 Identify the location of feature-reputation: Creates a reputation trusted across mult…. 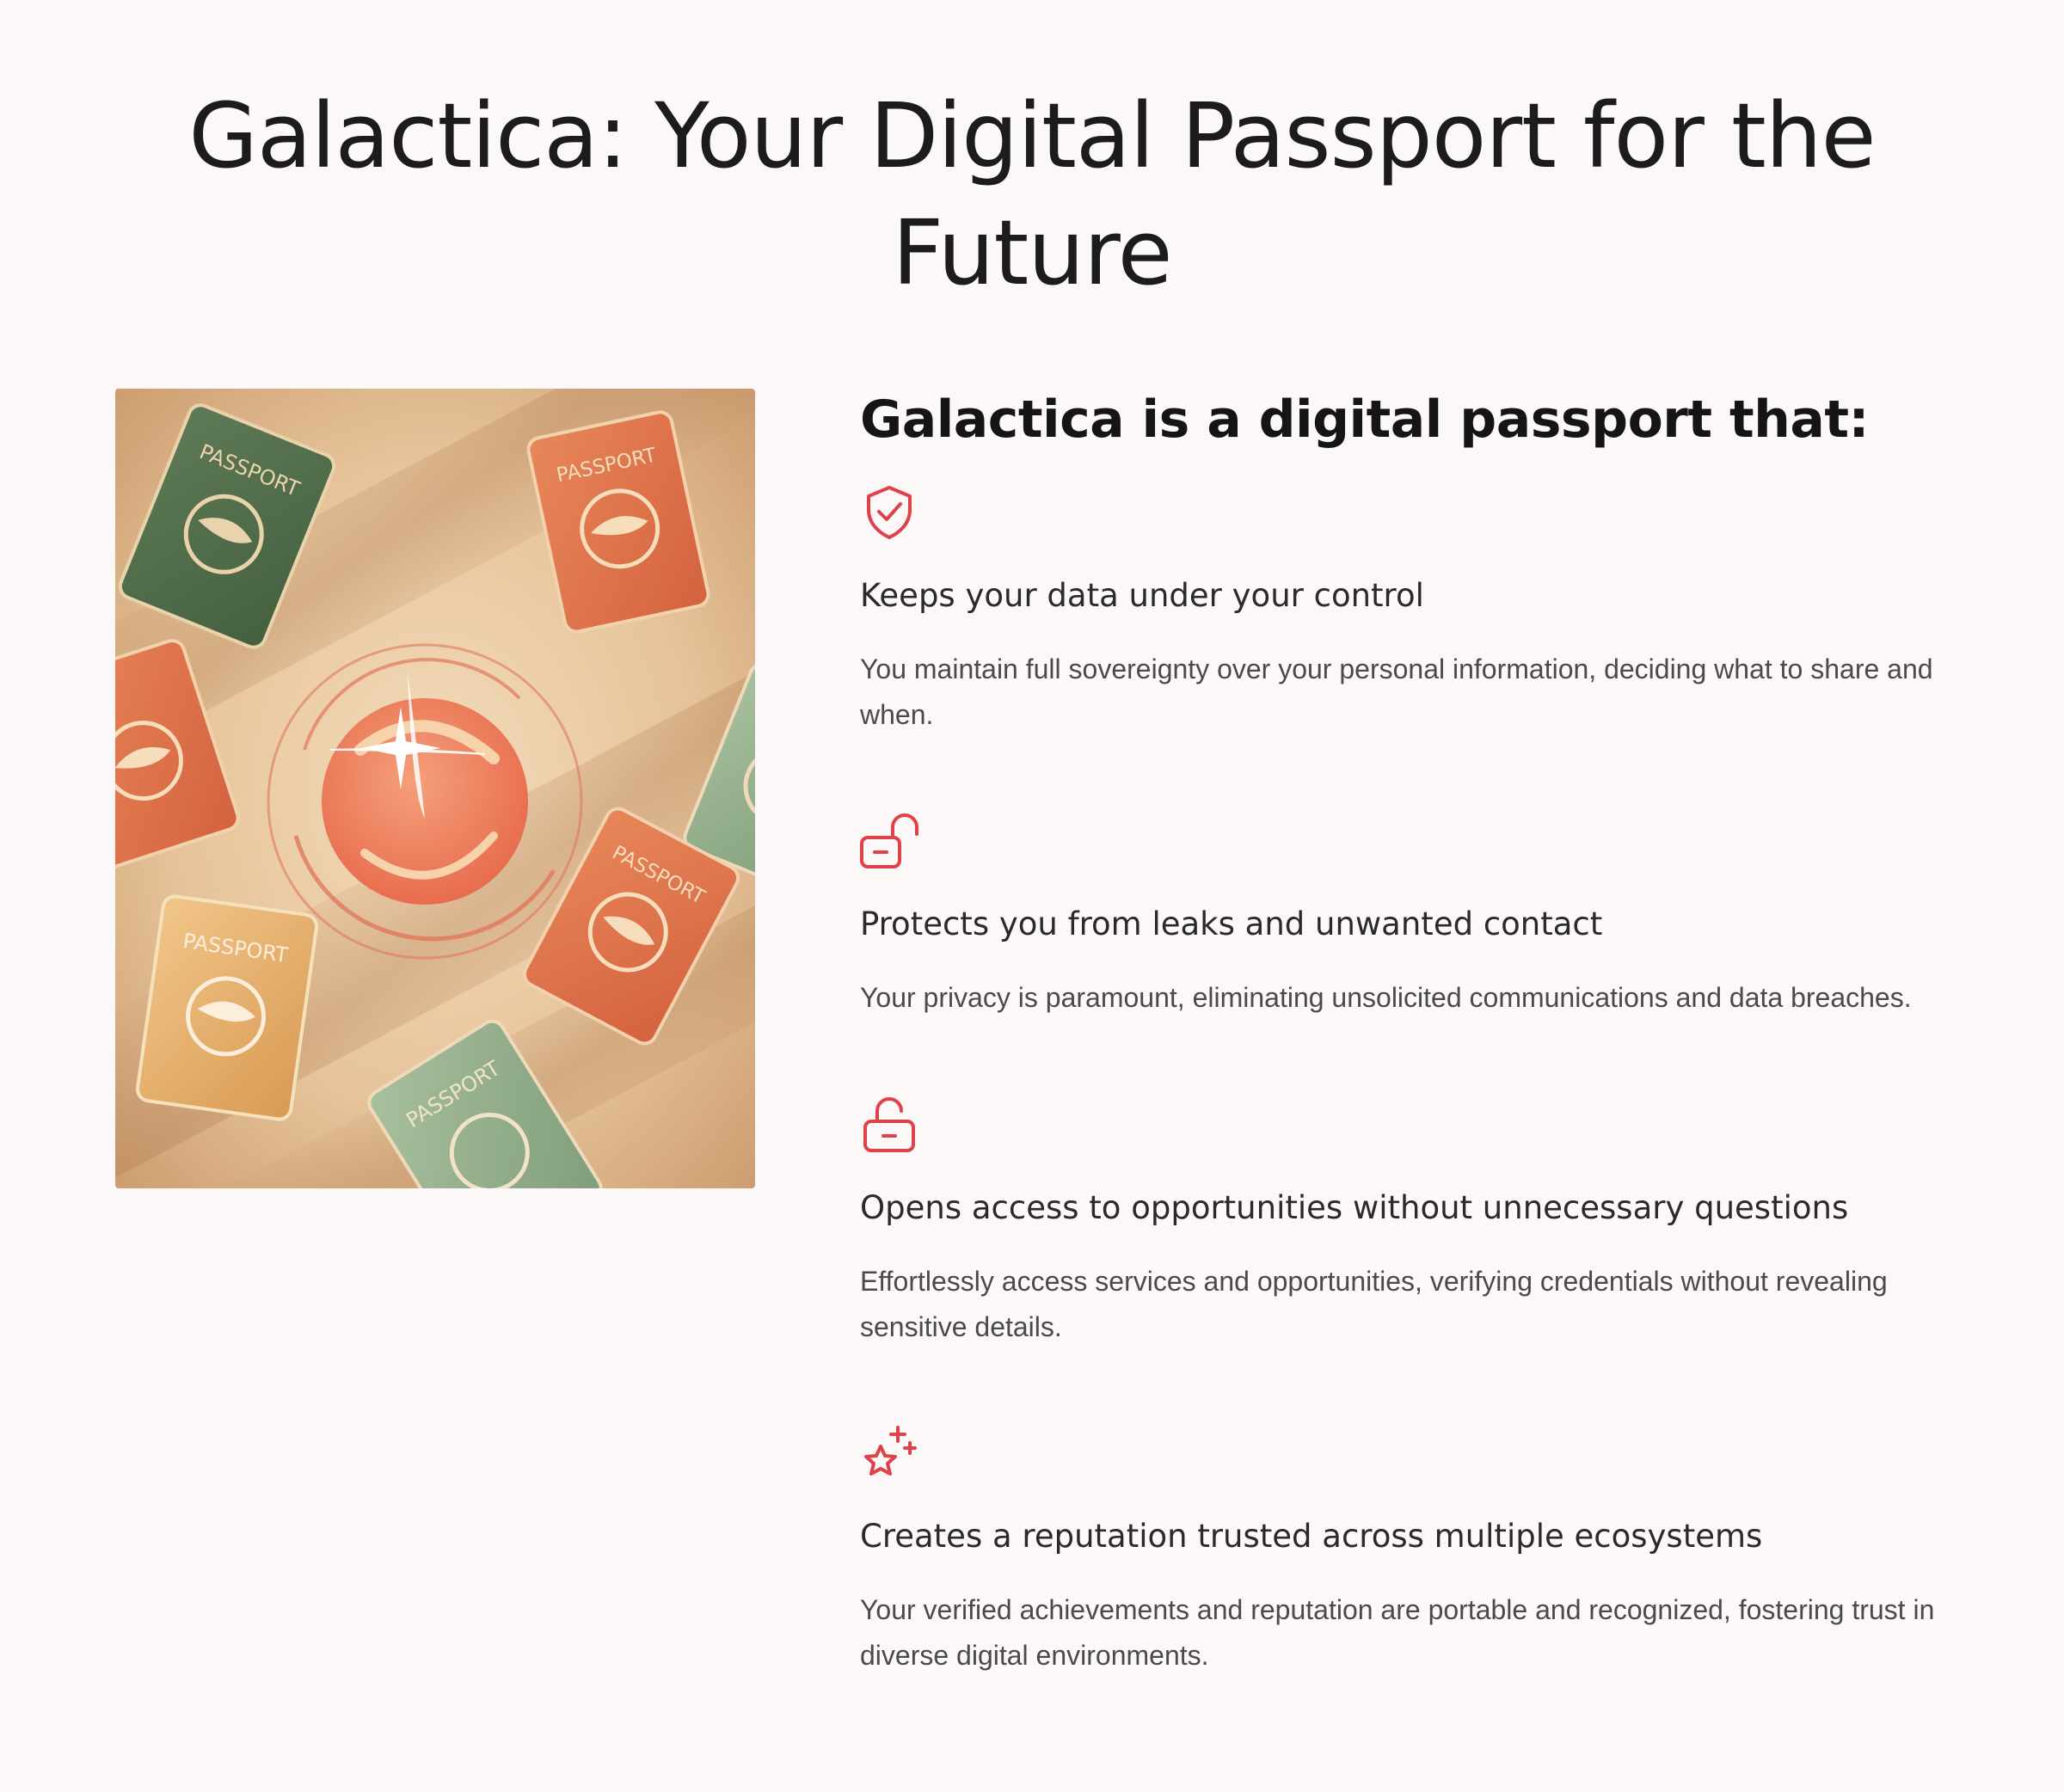
(1414, 1547).